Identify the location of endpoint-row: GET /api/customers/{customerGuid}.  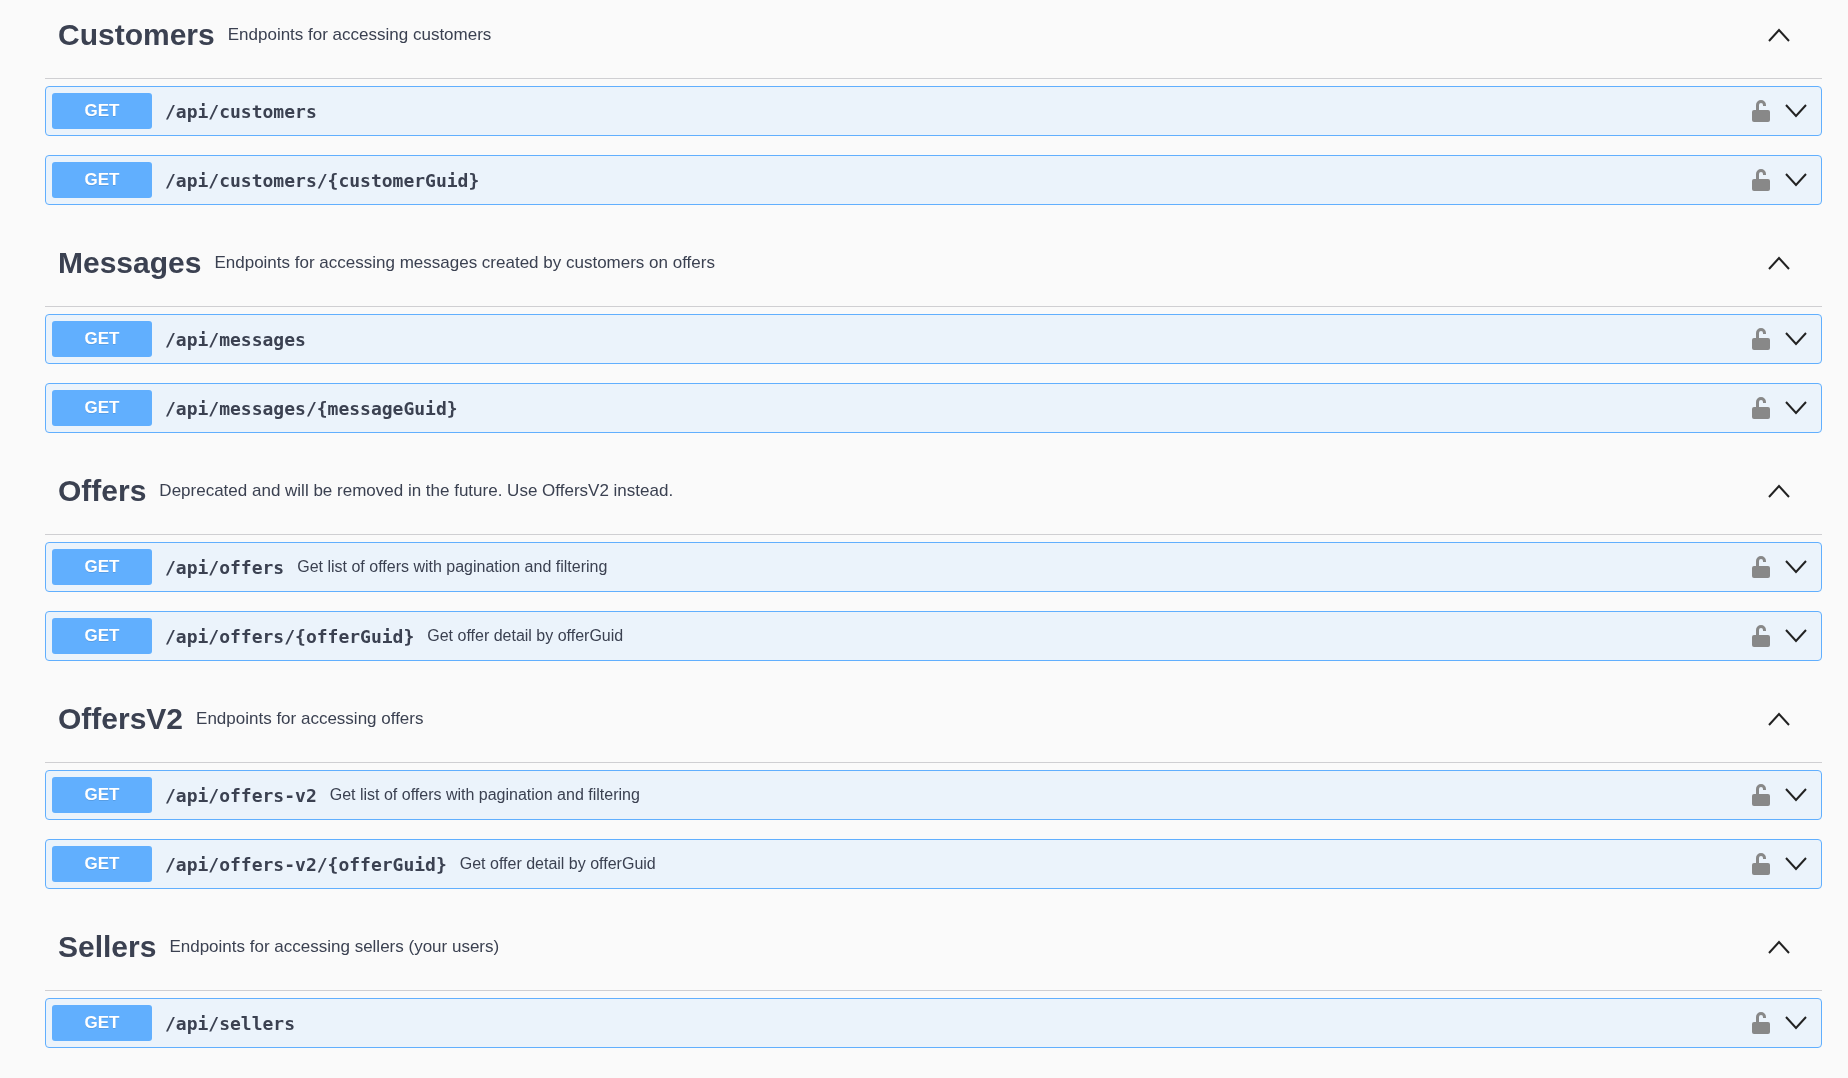
(933, 180).